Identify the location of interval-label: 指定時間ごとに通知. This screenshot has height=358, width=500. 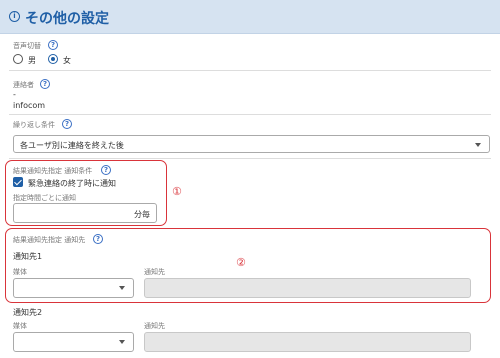
(44, 198).